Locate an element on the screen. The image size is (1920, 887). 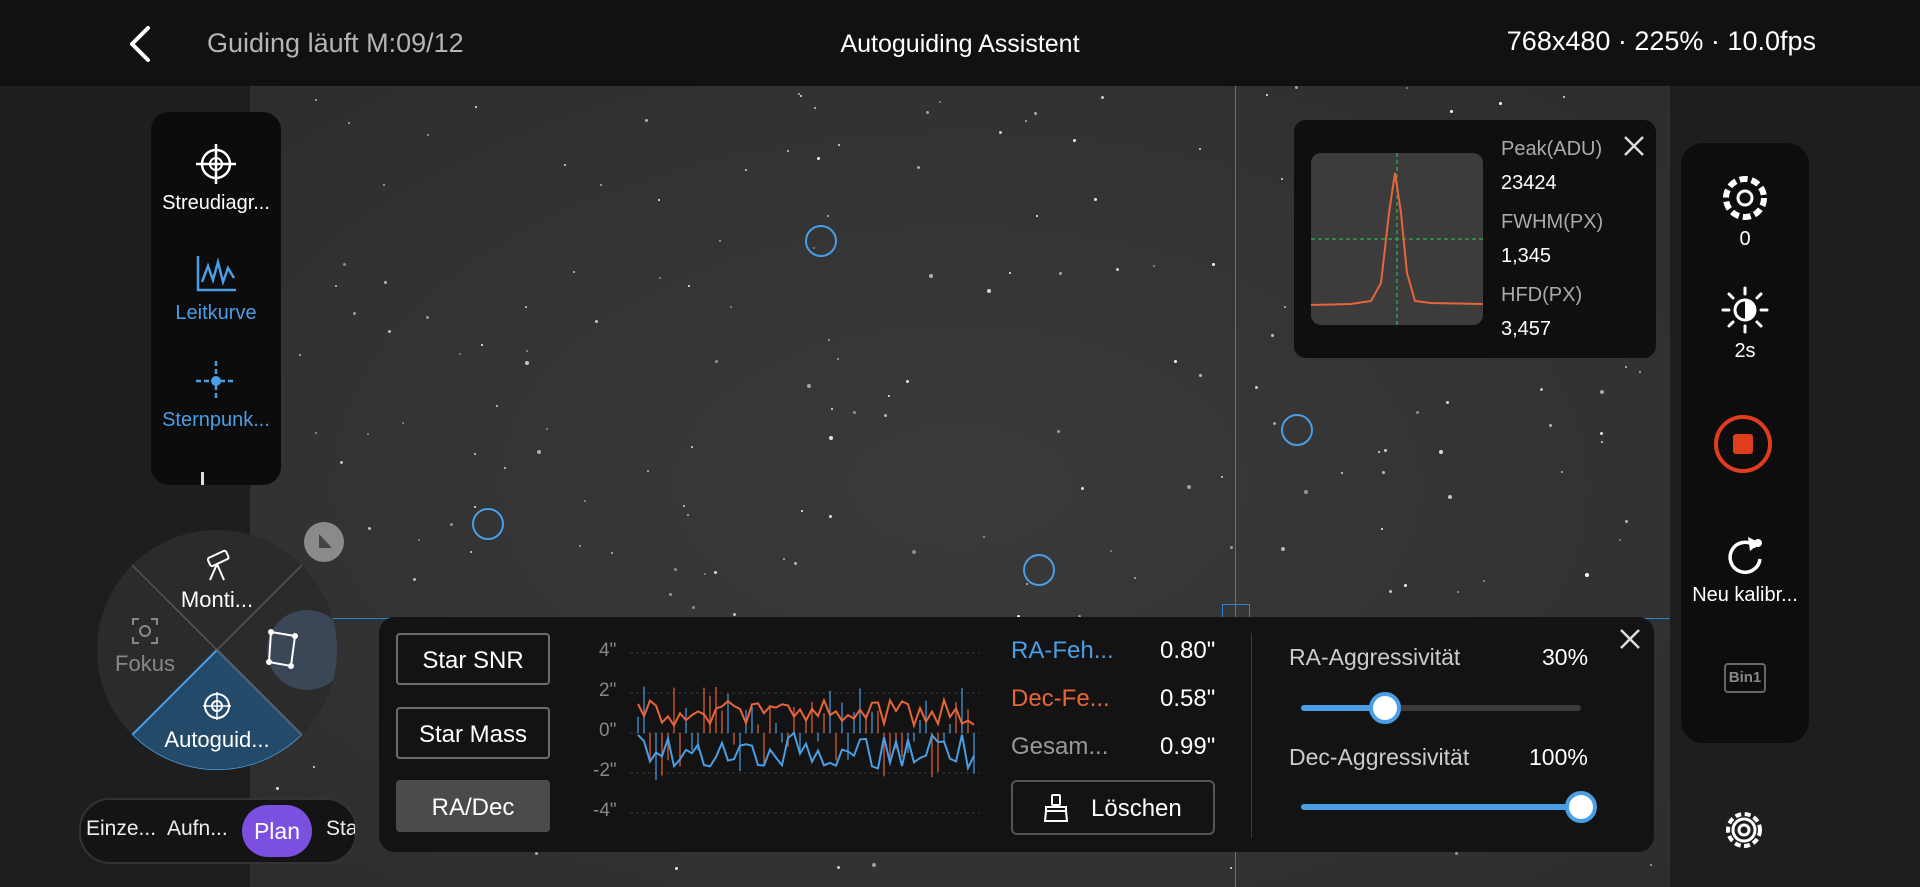
guide-error-graph is located at coordinates (805, 733).